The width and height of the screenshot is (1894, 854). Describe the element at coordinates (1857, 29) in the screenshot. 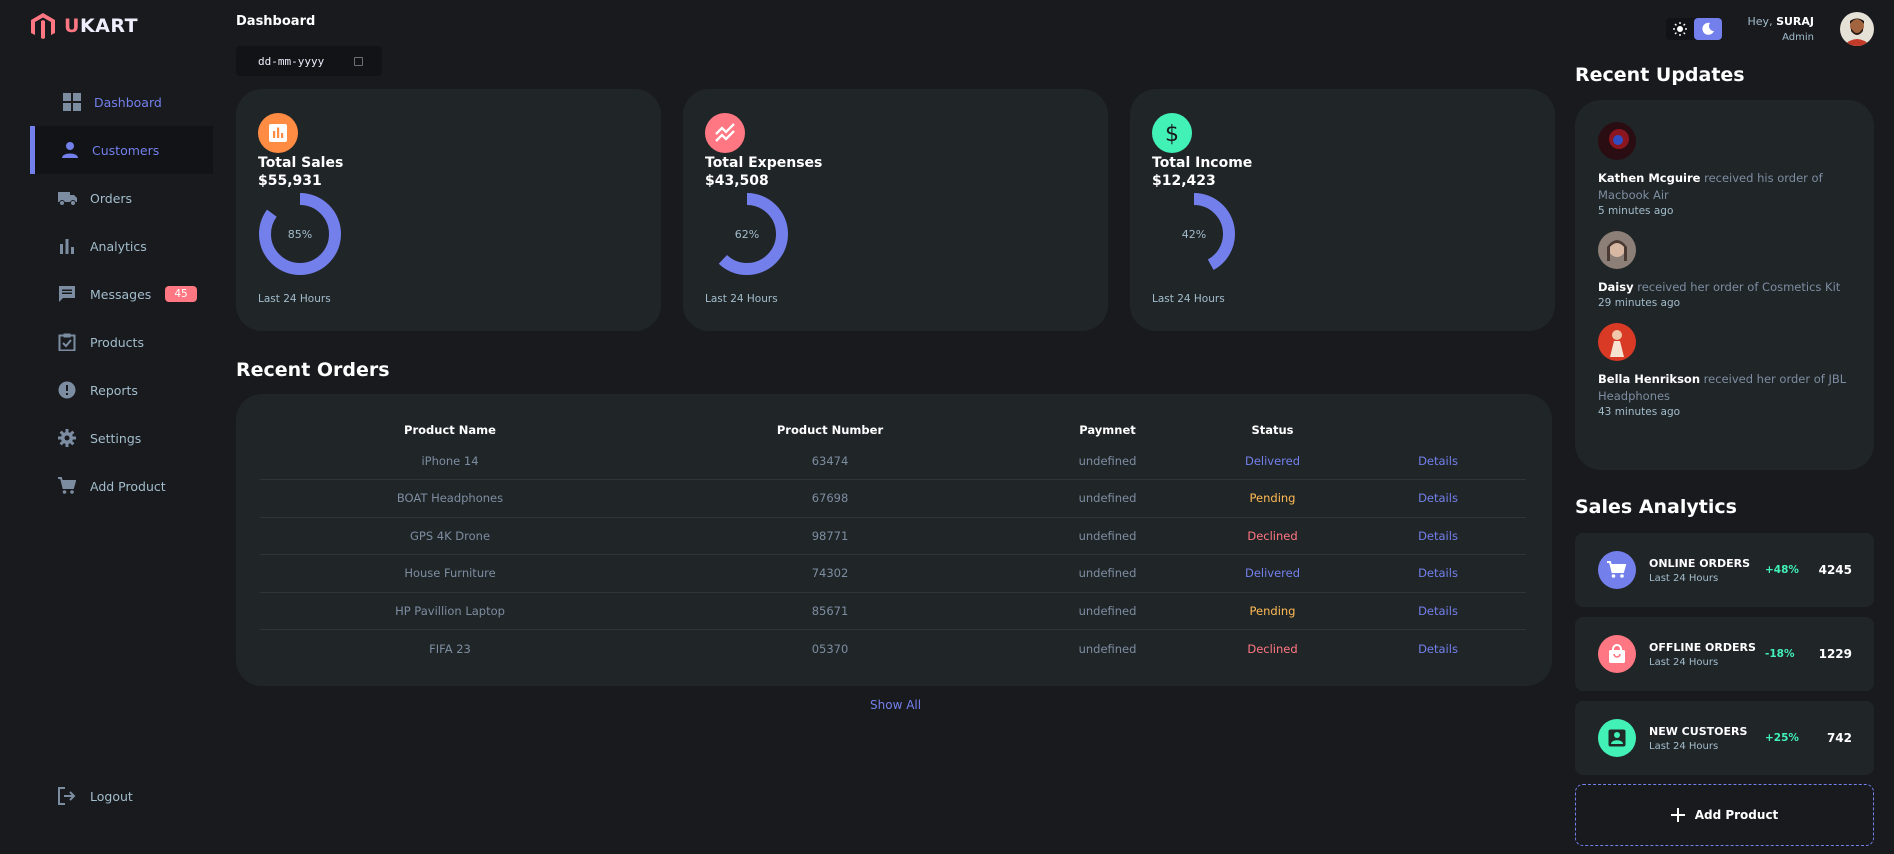

I see `profile-avatar` at that location.